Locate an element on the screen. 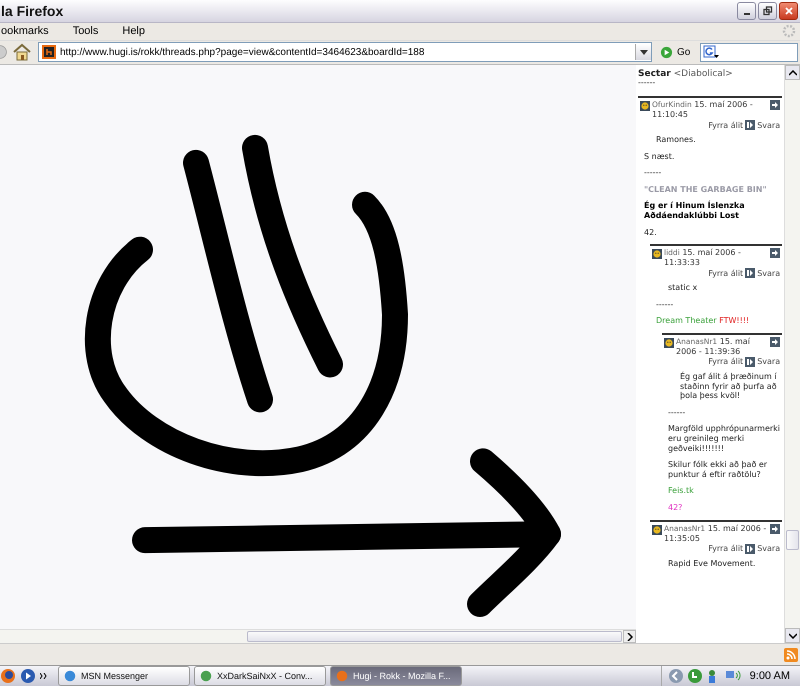 The image size is (800, 686). caret-icon is located at coordinates (644, 52).